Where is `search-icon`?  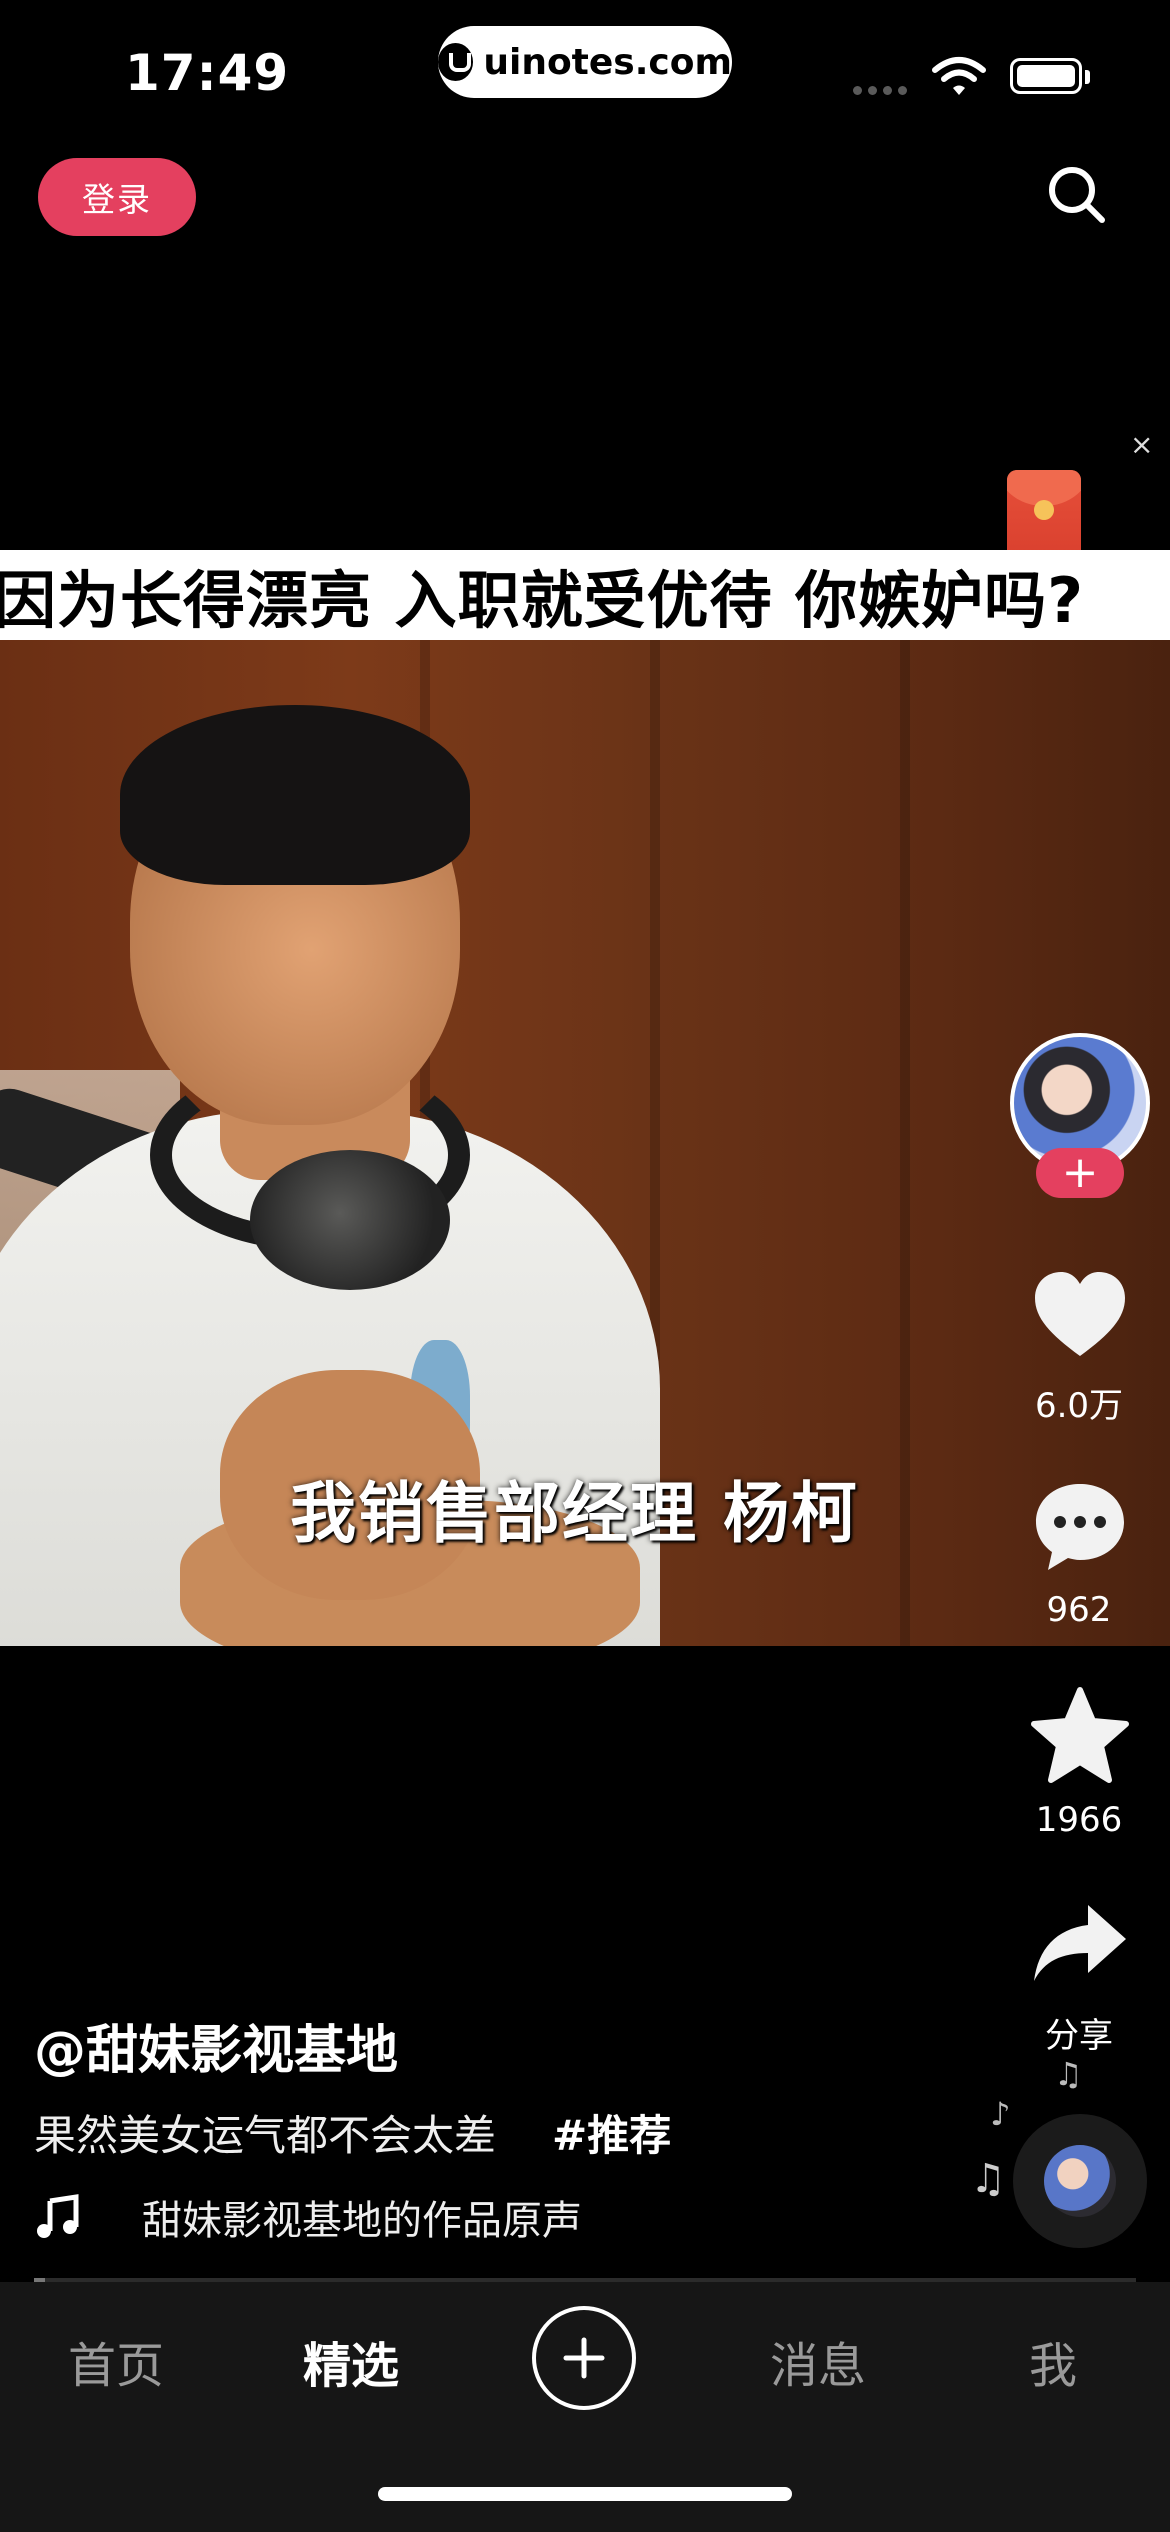 search-icon is located at coordinates (1076, 194).